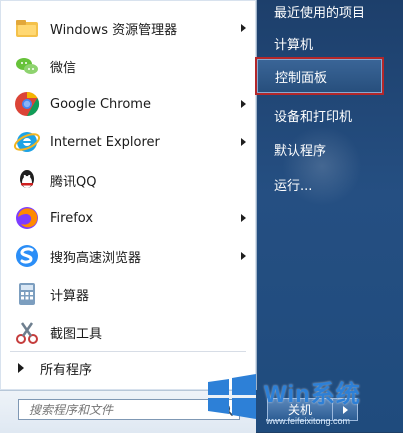 This screenshot has width=403, height=433. I want to click on search-box, so click(129, 409).